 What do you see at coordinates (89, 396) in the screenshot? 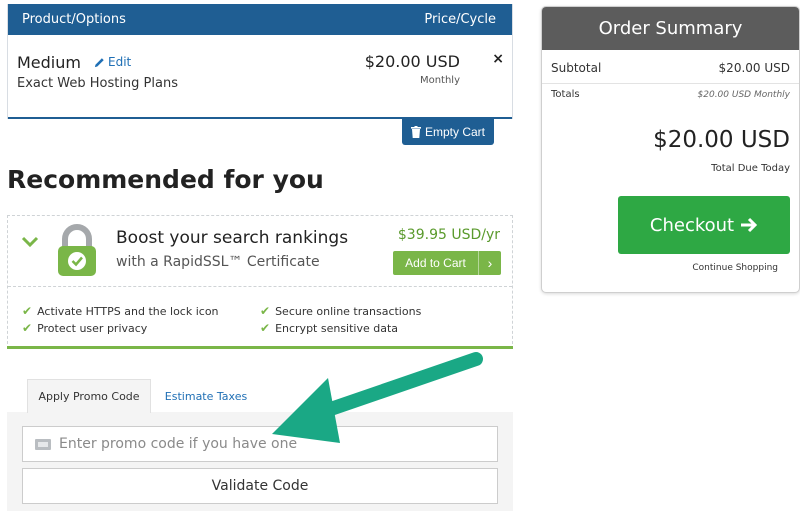
I see `tab-apply-promo-code: Apply Promo Code` at bounding box center [89, 396].